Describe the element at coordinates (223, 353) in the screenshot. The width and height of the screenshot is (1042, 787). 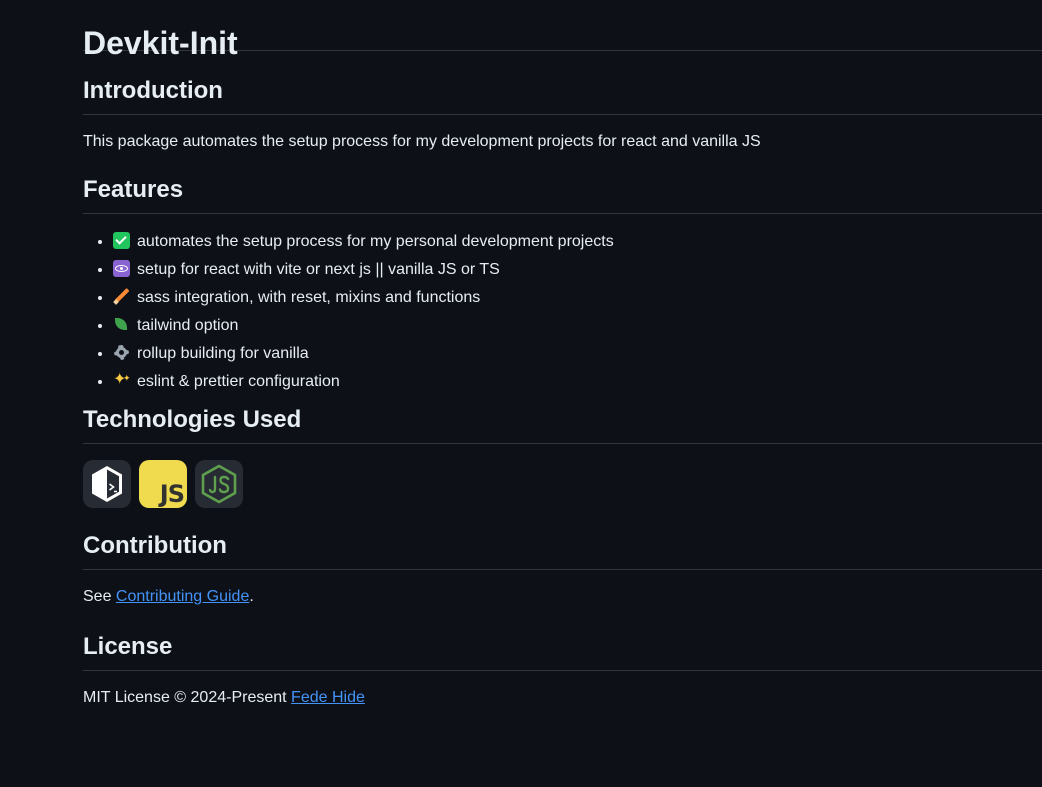
I see `feature-text: rollup building for vanilla` at that location.